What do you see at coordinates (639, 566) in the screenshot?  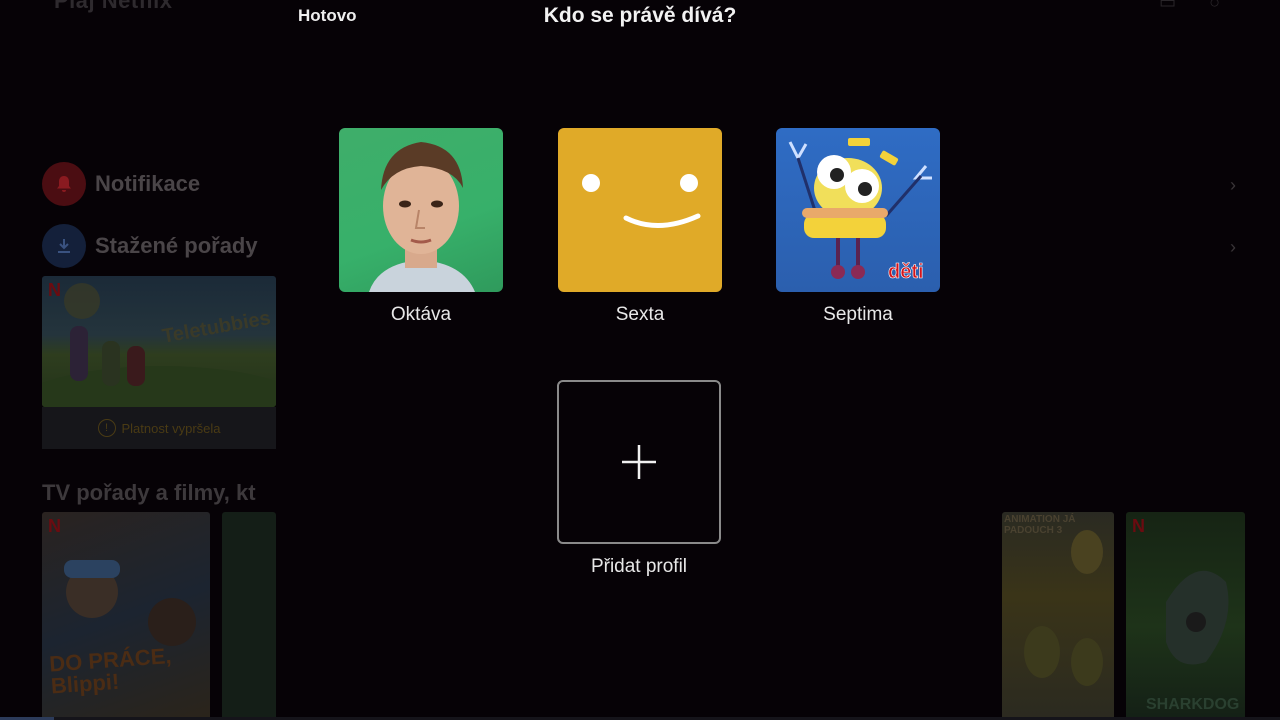 I see `add-profile-label: Přidat profil` at bounding box center [639, 566].